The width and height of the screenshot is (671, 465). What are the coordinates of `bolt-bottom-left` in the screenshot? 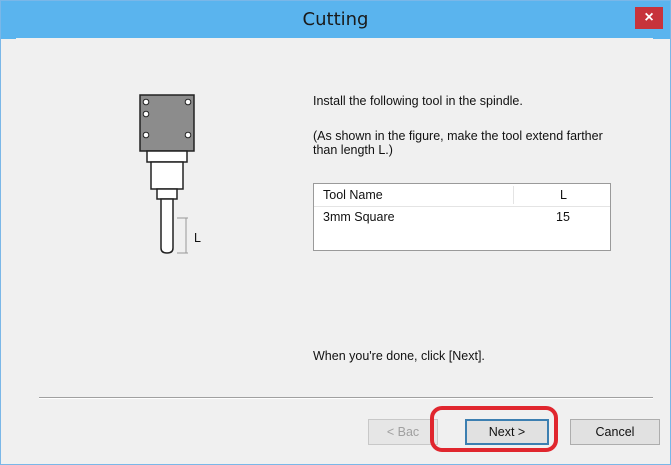 It's located at (146, 135).